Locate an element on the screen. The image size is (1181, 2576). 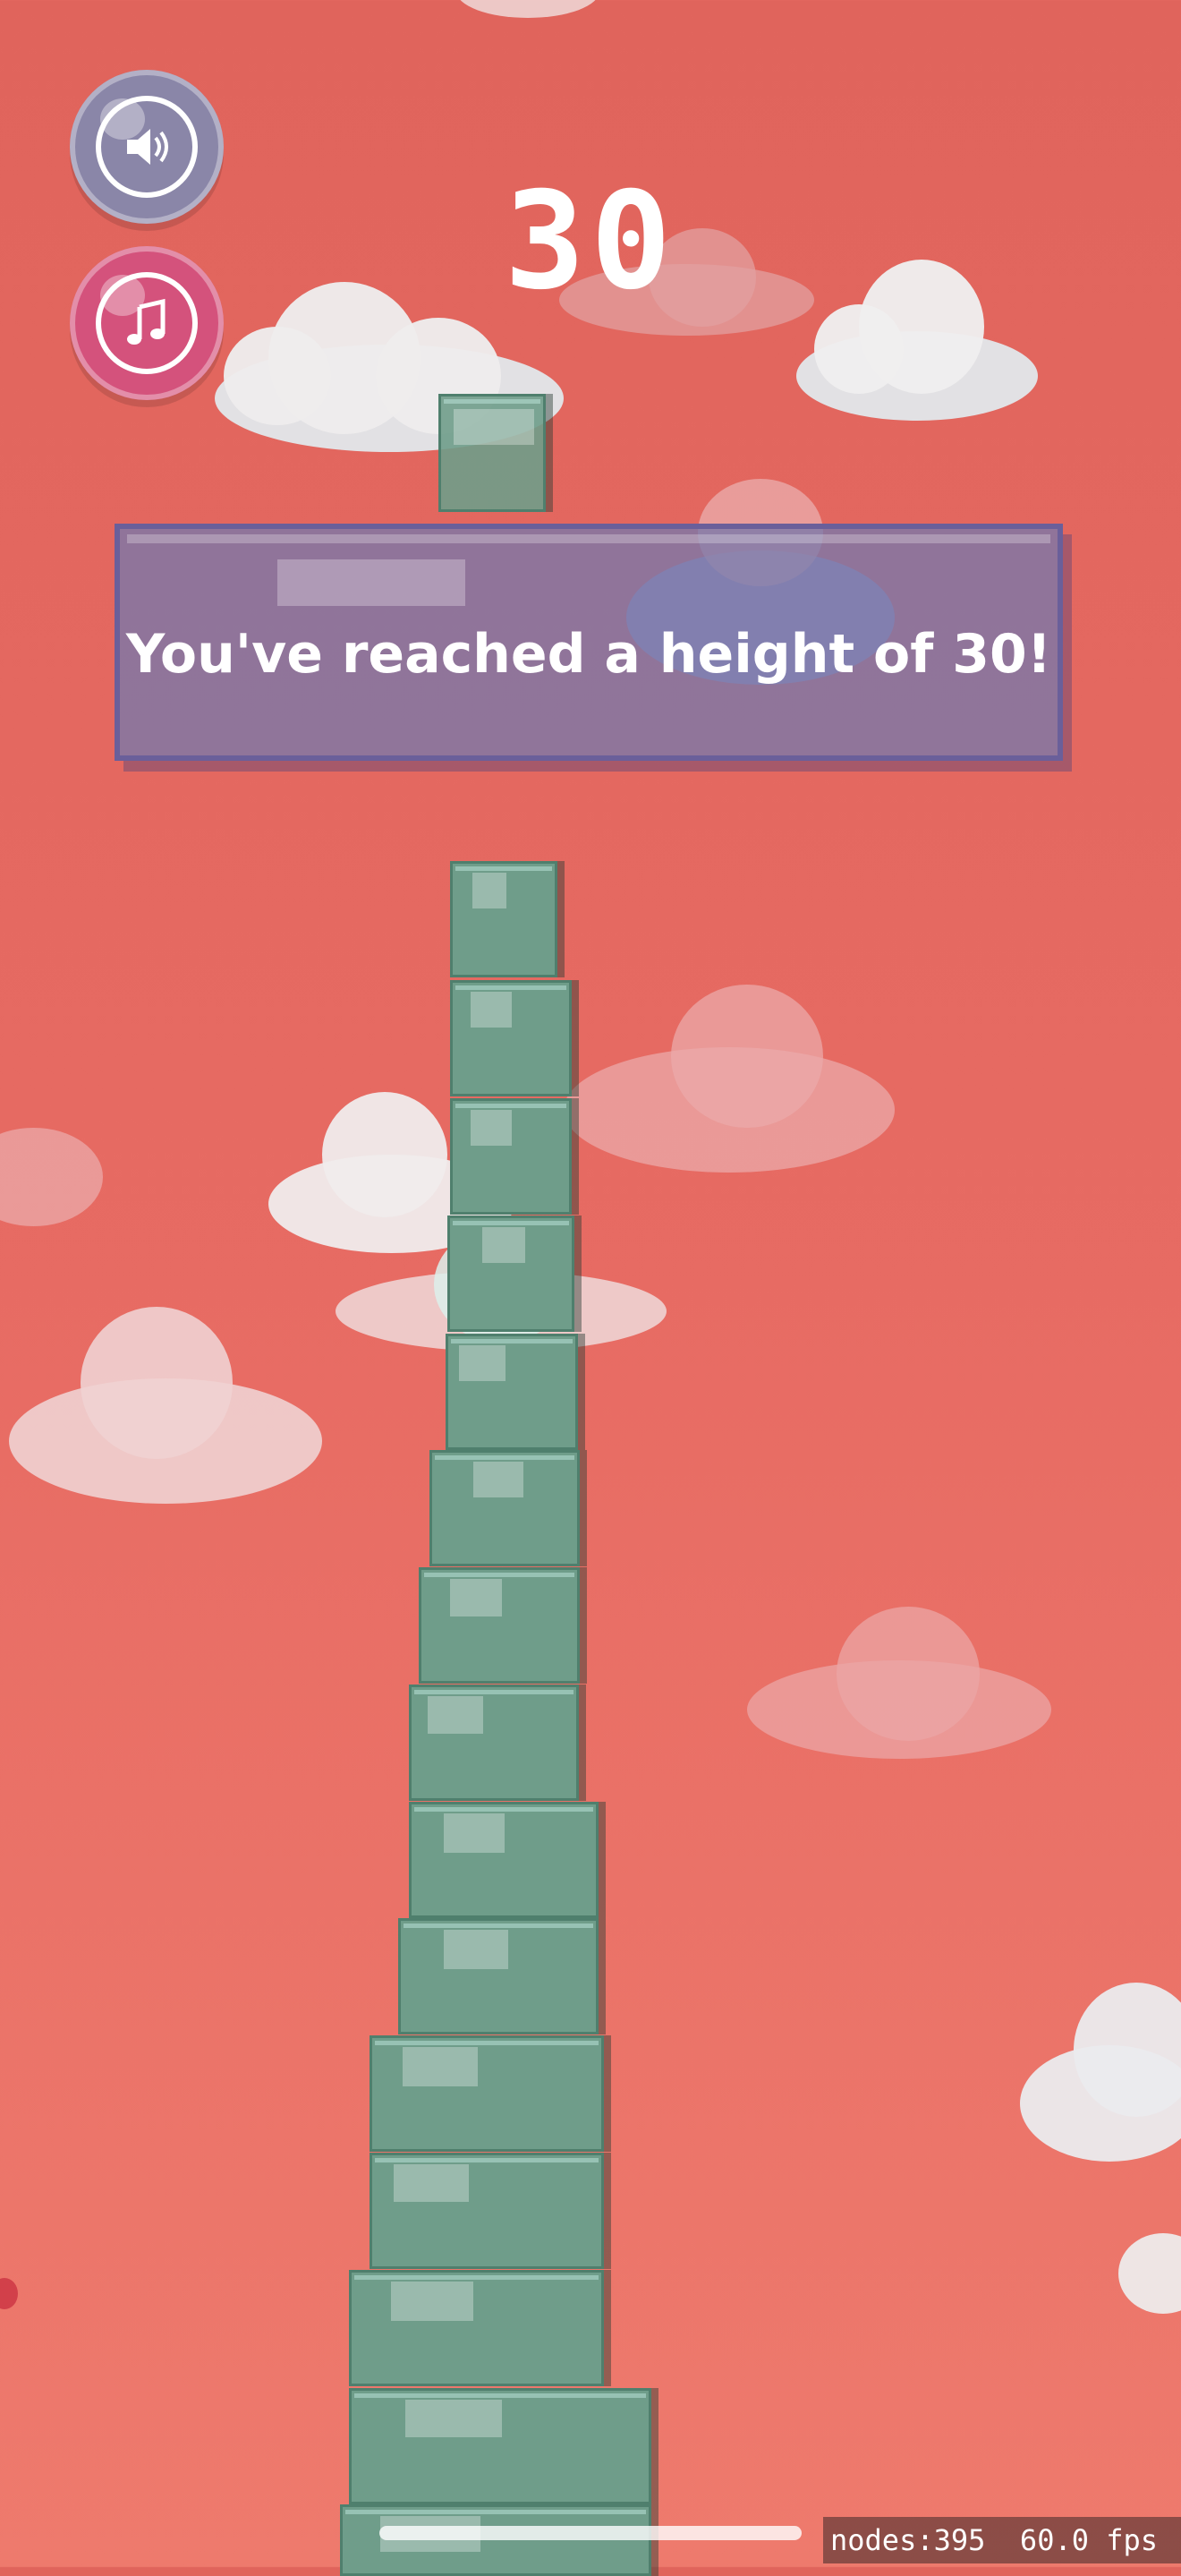
nodes-count: nodes:395 is located at coordinates (908, 2540).